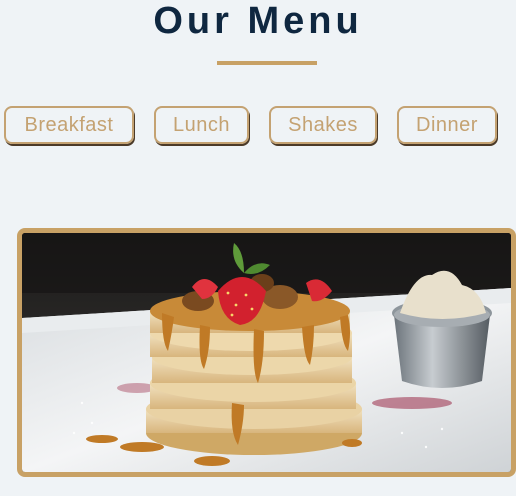 This screenshot has width=516, height=496. I want to click on tab-breakfast: Breakfast, so click(69, 125).